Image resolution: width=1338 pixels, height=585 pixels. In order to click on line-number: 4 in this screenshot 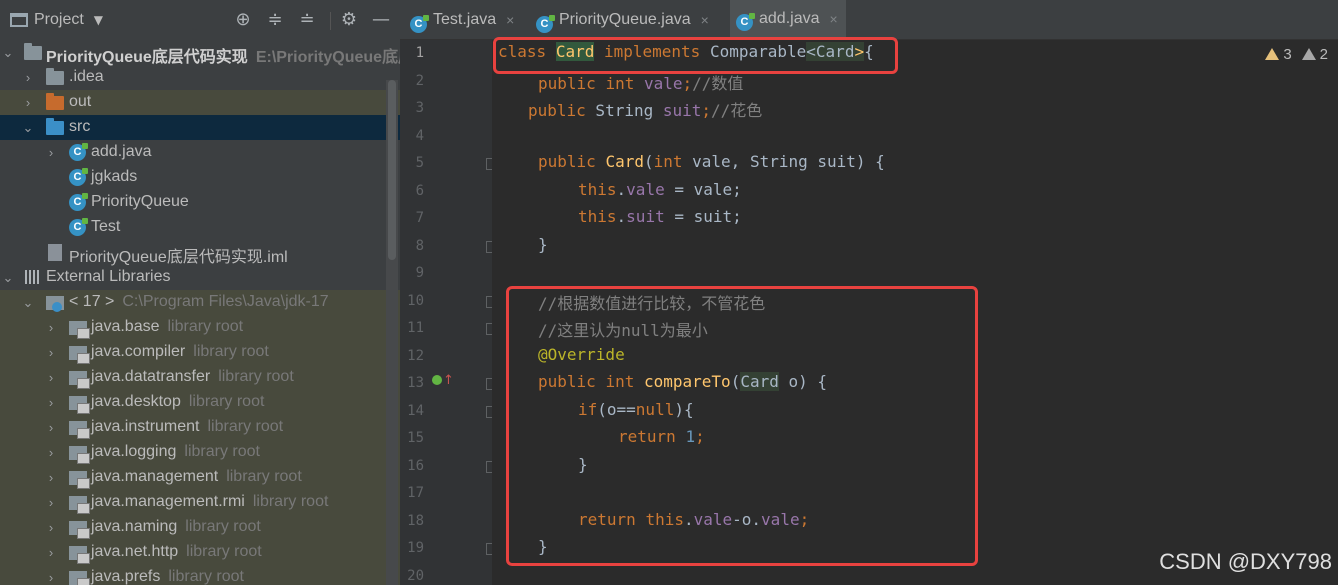, I will do `click(412, 136)`.